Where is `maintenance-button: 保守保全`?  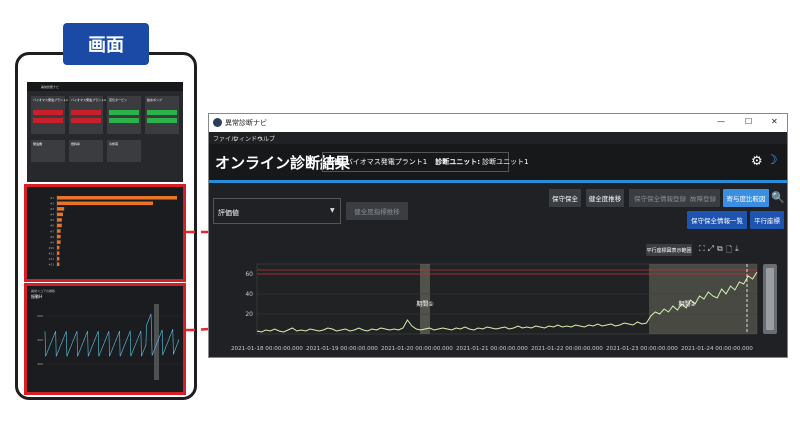 maintenance-button: 保守保全 is located at coordinates (565, 198).